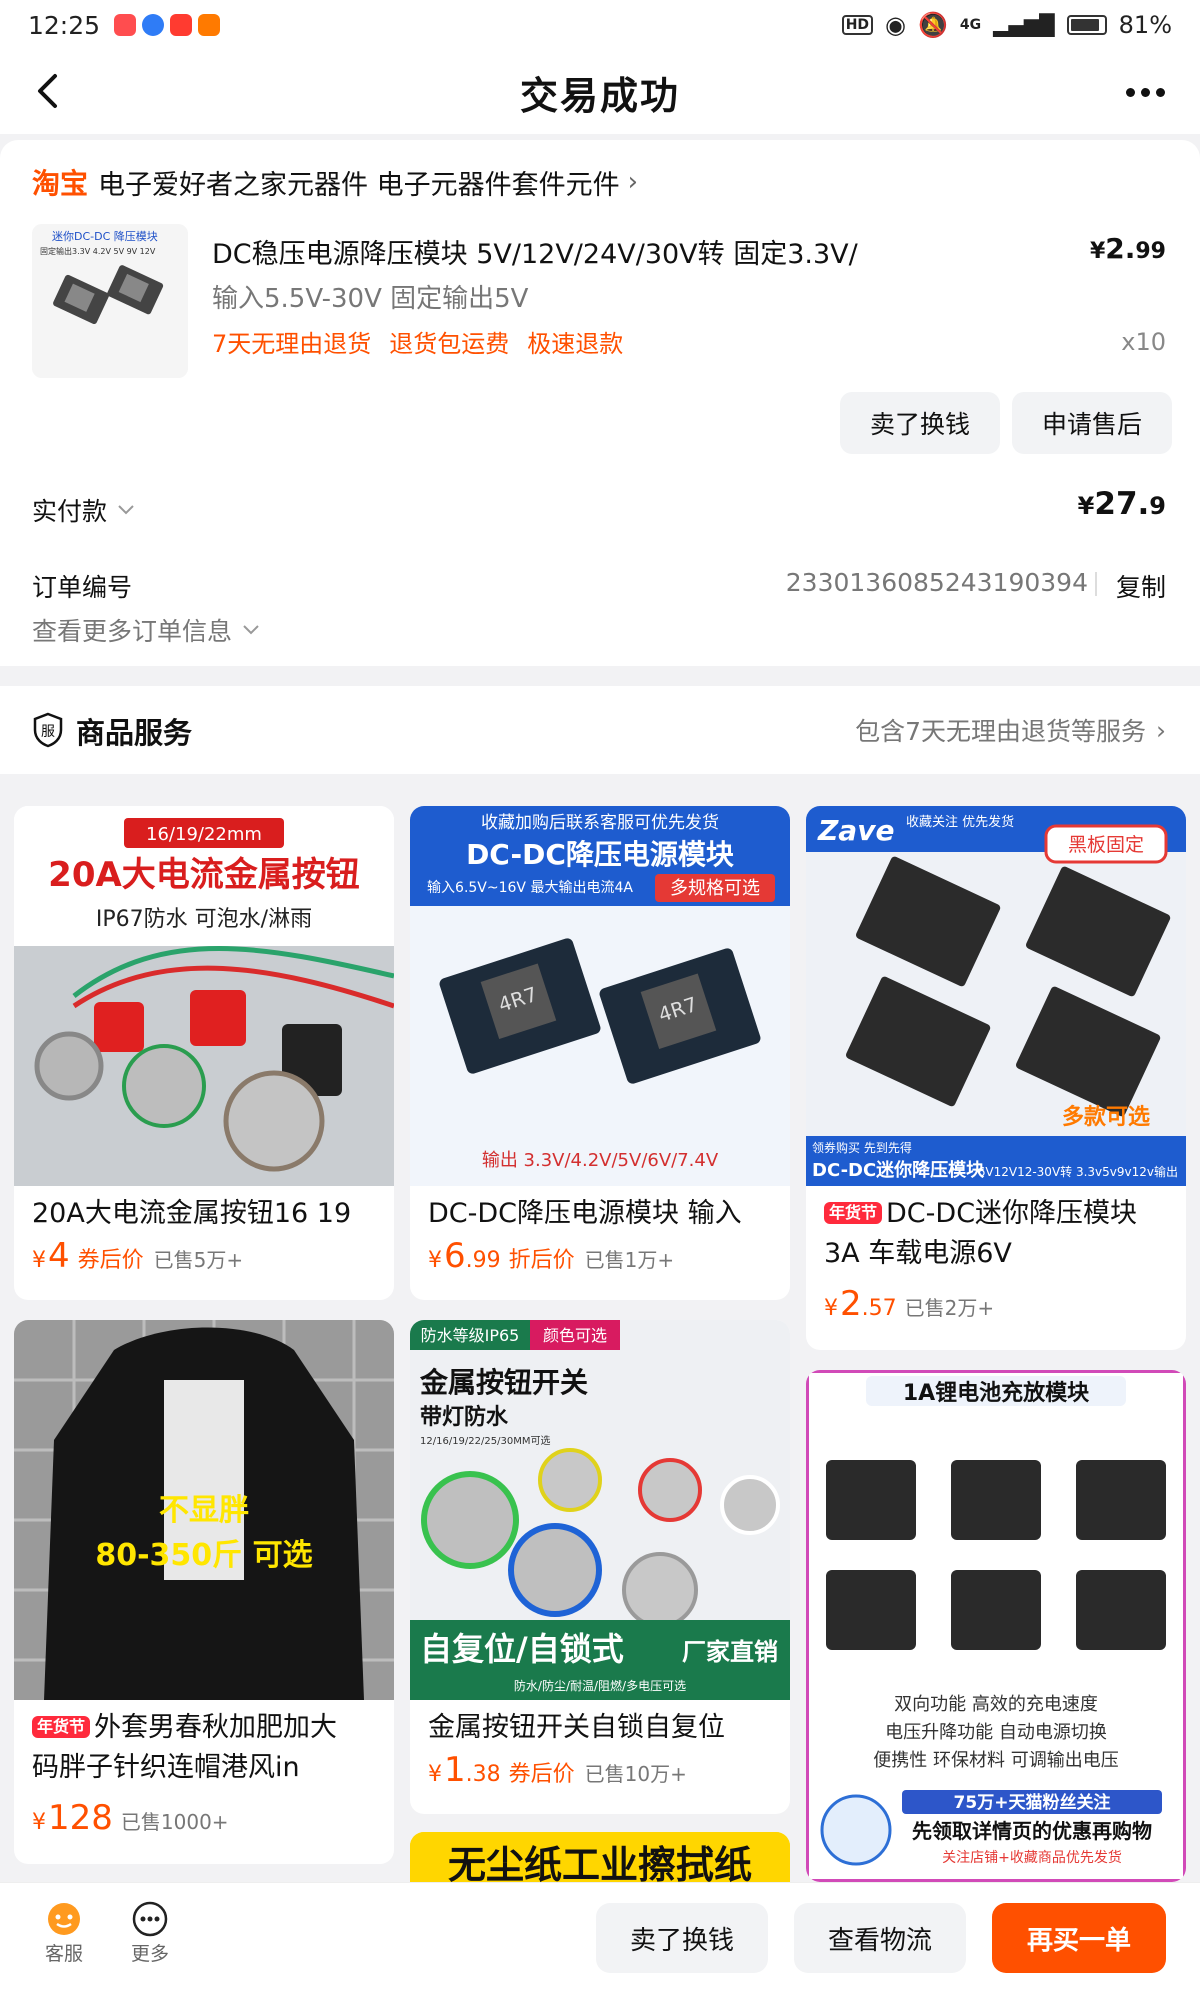  What do you see at coordinates (185, 1747) in the screenshot?
I see `product-title: 年货节 外套男春秋加肥加大 码胖子针织连帽港风in` at bounding box center [185, 1747].